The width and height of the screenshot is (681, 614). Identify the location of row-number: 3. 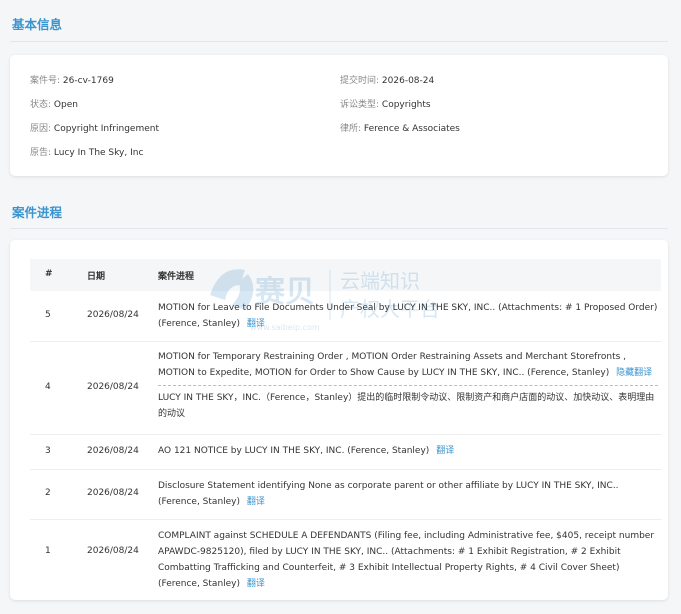
(48, 451).